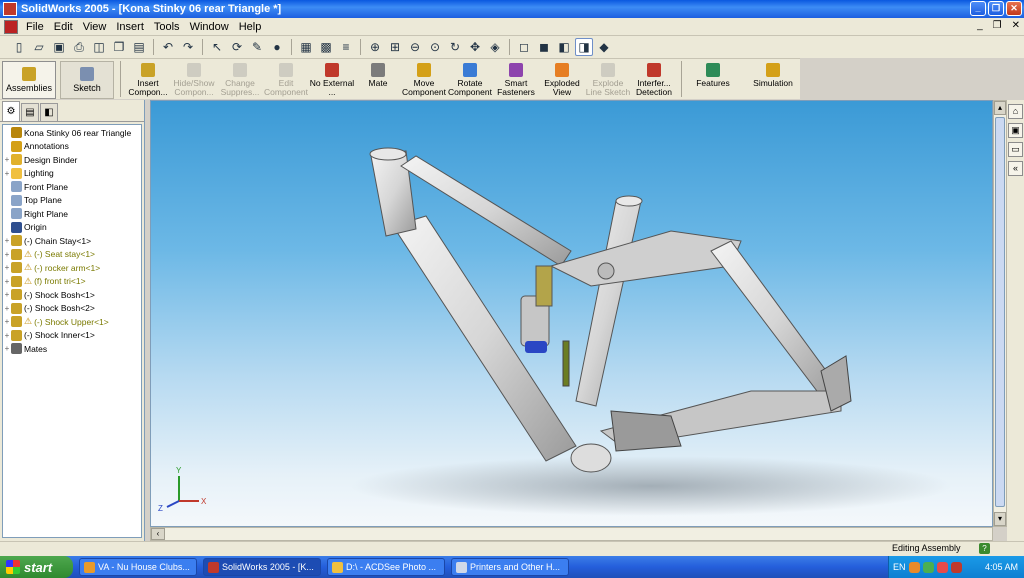  What do you see at coordinates (1014, 8) in the screenshot?
I see `close-button: ✕` at bounding box center [1014, 8].